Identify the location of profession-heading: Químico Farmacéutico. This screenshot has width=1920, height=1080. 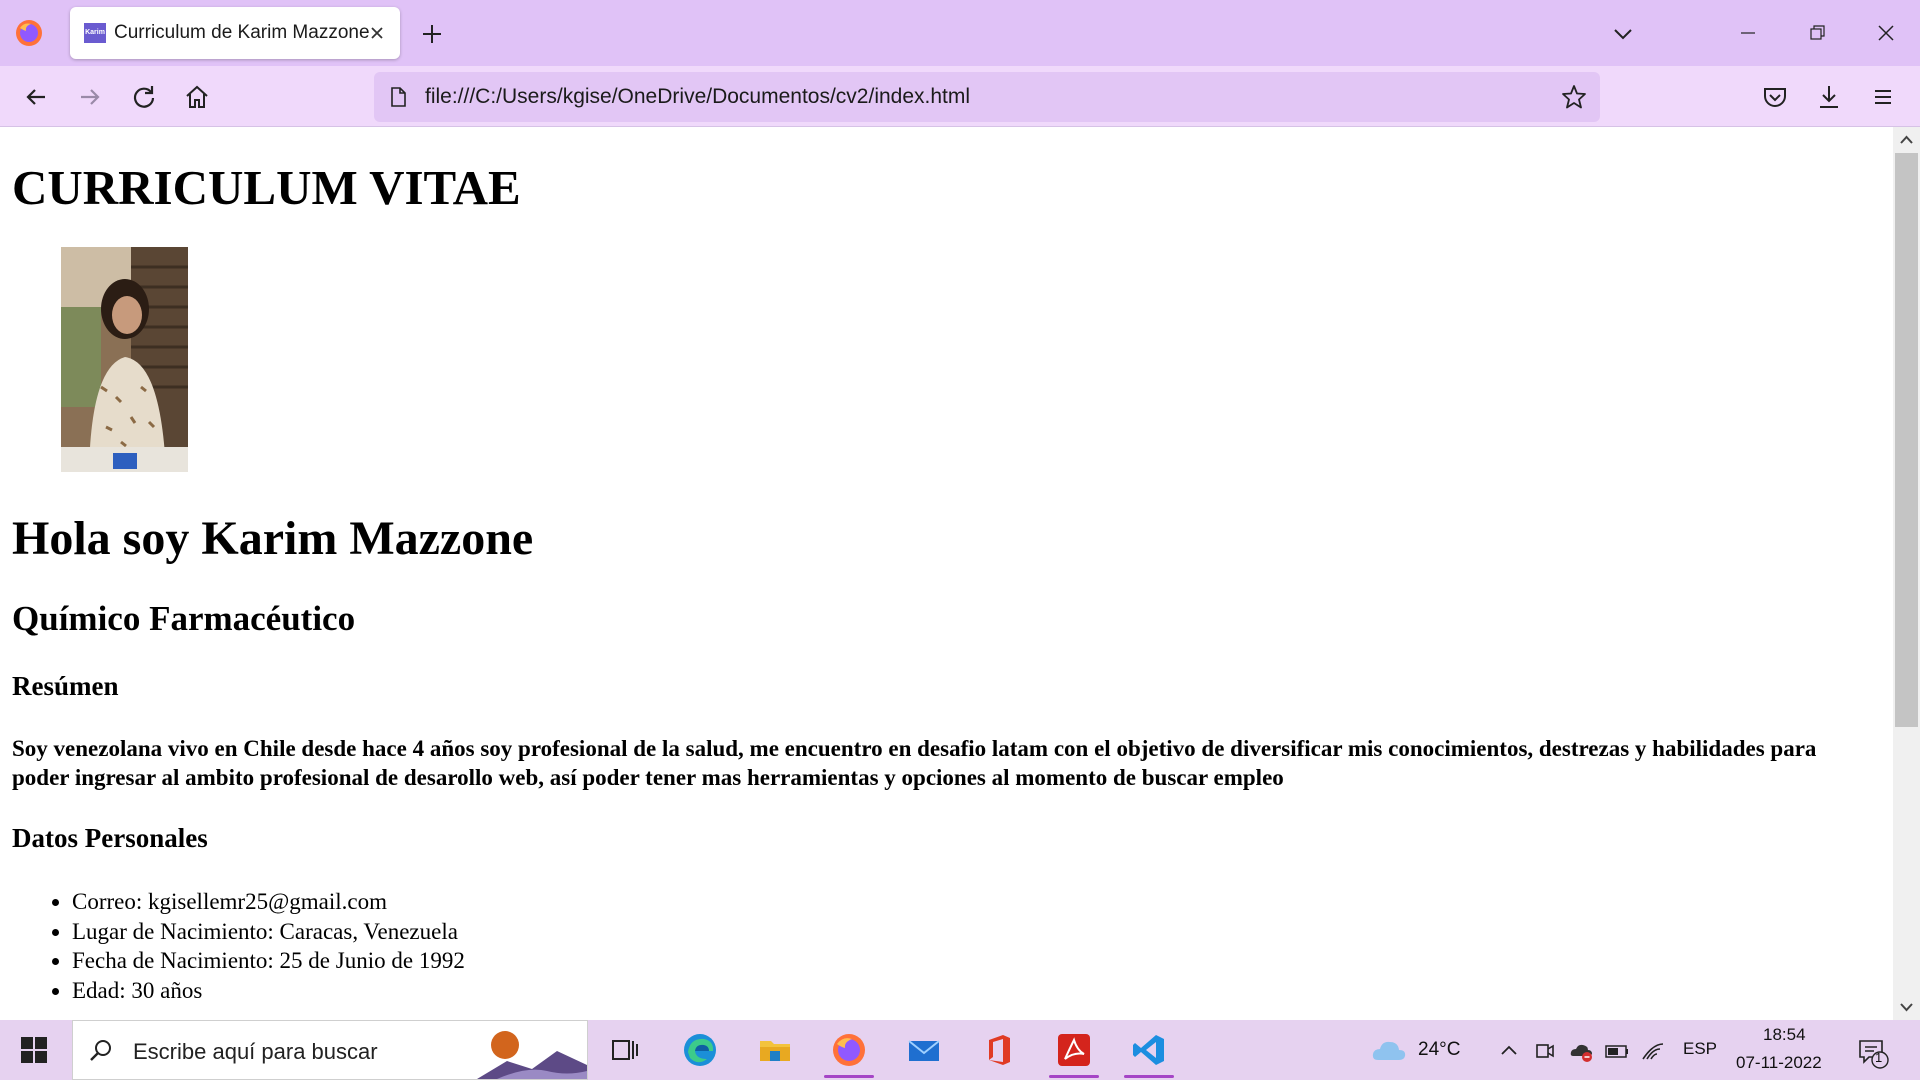
(184, 618).